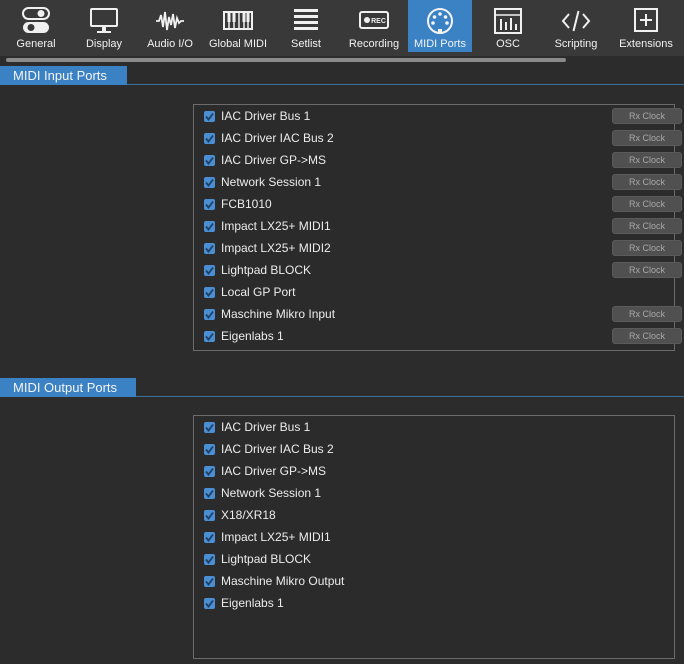 The height and width of the screenshot is (664, 684). What do you see at coordinates (277, 138) in the screenshot?
I see `port-name: IAC Driver IAC Bus 2` at bounding box center [277, 138].